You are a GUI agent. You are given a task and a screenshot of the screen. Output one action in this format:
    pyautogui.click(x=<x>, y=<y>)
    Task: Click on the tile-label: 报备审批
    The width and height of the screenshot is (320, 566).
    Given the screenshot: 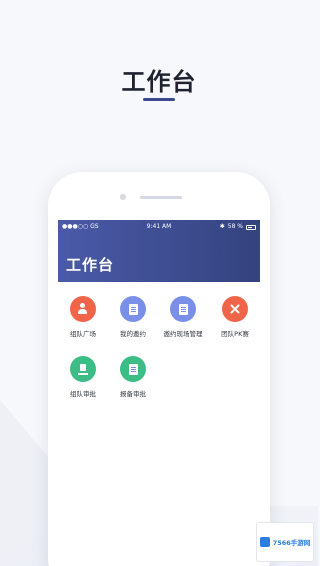 What is the action you would take?
    pyautogui.click(x=133, y=394)
    